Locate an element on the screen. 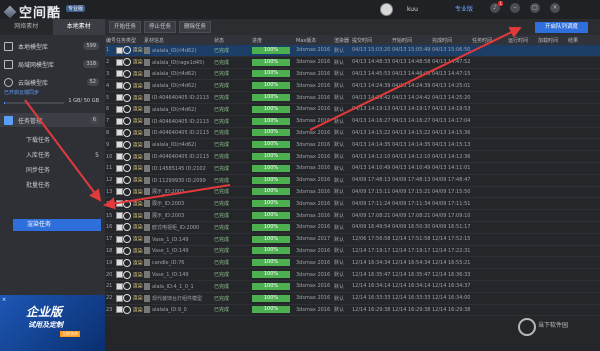 The width and height of the screenshot is (600, 351). asset-info-cell: alalala_ID:9_0 is located at coordinates (178, 310).